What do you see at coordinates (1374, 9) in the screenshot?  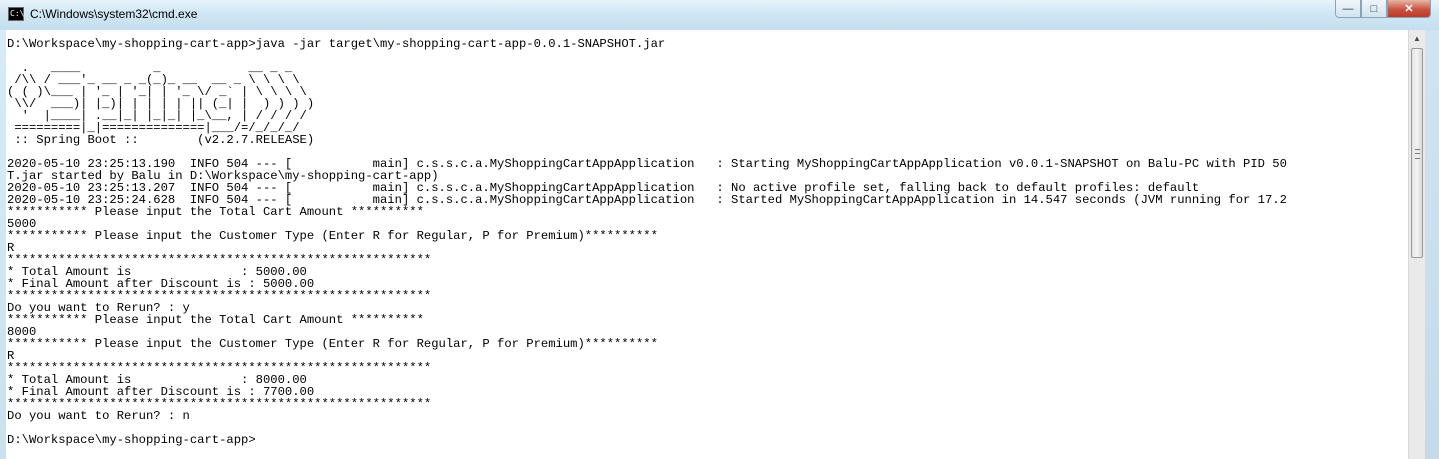 I see `maximize-button: □` at bounding box center [1374, 9].